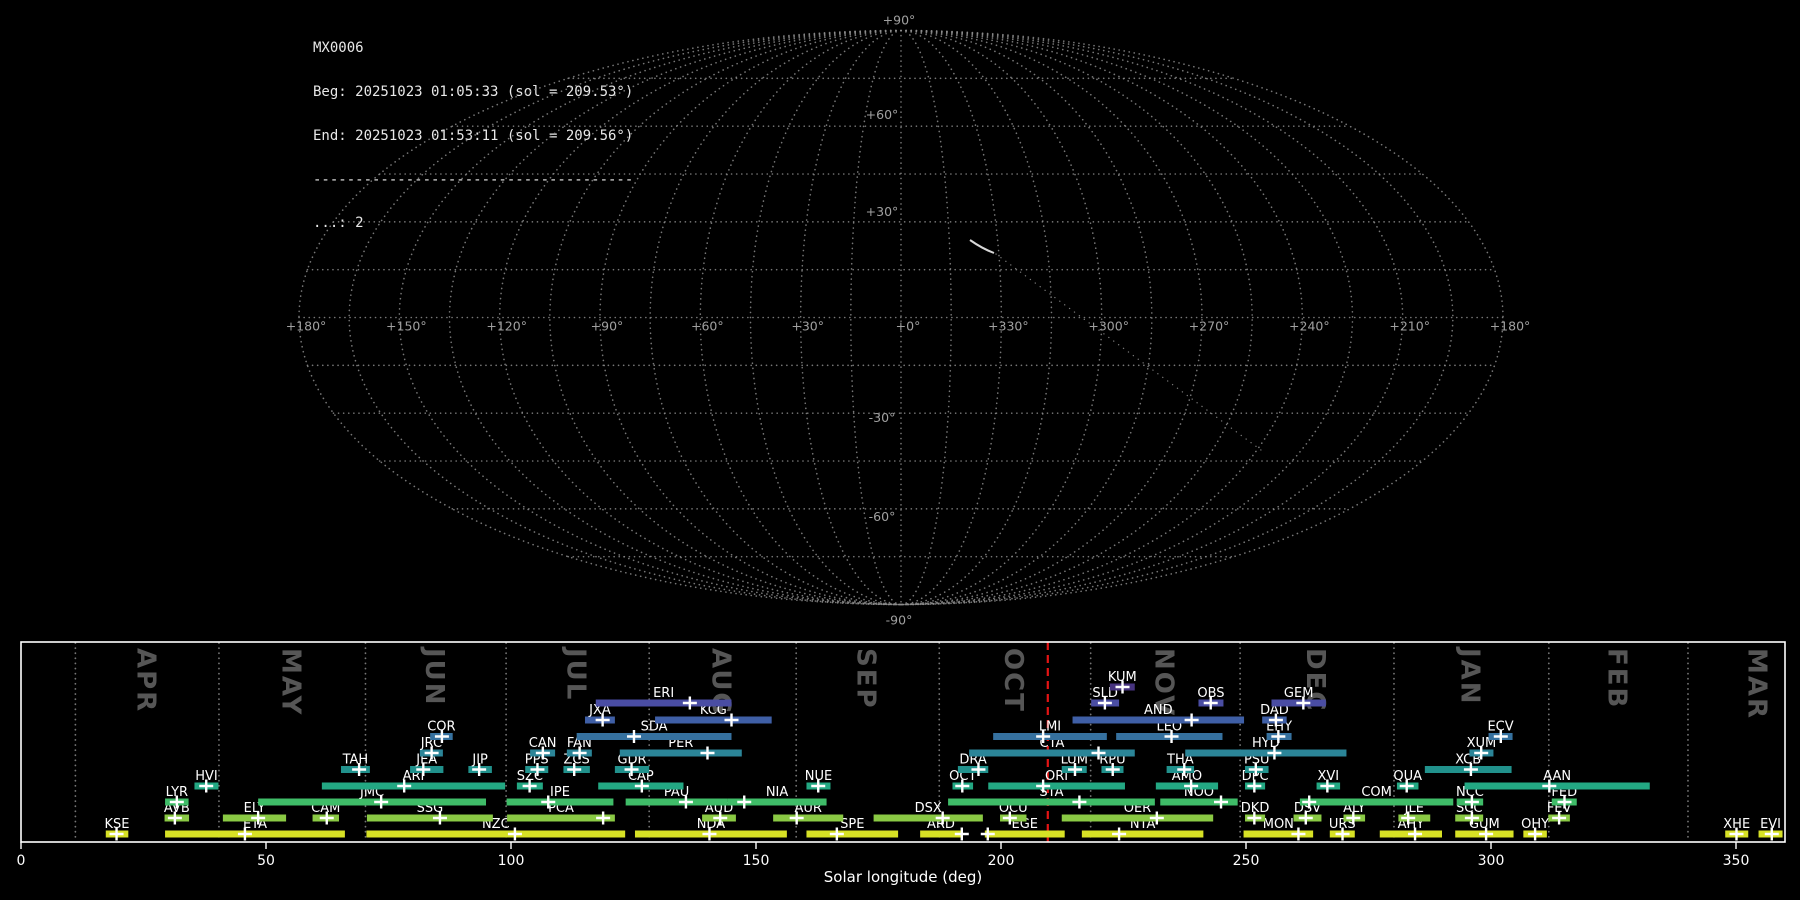 Image resolution: width=1800 pixels, height=900 pixels. Describe the element at coordinates (441, 727) in the screenshot. I see `shower-code-label: COR` at that location.